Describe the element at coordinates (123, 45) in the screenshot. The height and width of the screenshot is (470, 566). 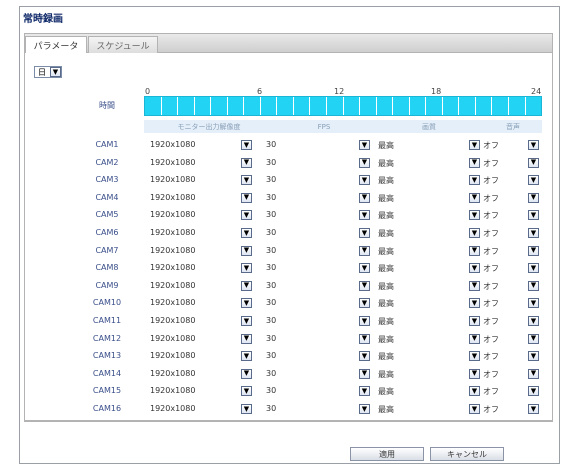
I see `tab-schedule: スケジュール` at that location.